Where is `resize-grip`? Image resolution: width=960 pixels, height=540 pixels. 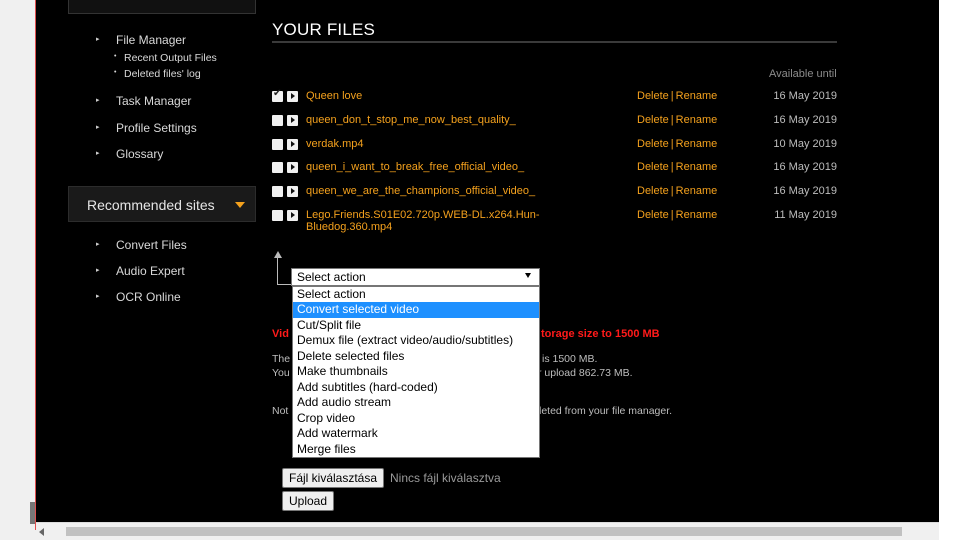 resize-grip is located at coordinates (32, 513).